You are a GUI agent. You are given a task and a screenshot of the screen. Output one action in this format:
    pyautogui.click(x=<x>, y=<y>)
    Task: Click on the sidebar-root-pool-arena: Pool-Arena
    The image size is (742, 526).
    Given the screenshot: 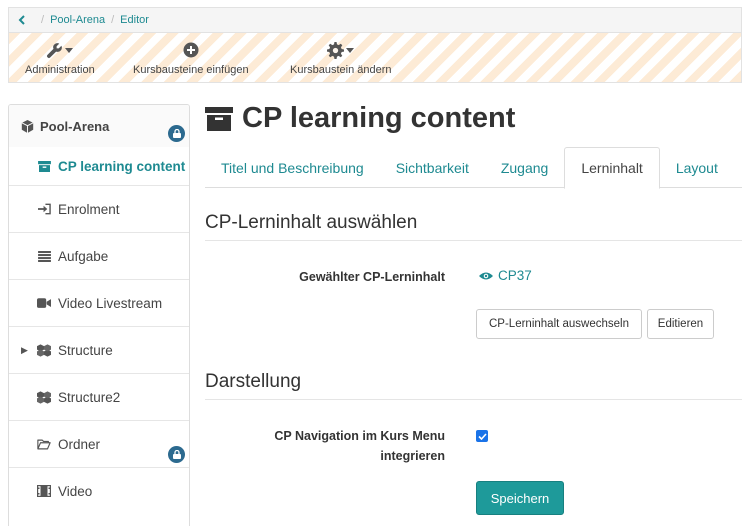 What is the action you would take?
    pyautogui.click(x=99, y=126)
    